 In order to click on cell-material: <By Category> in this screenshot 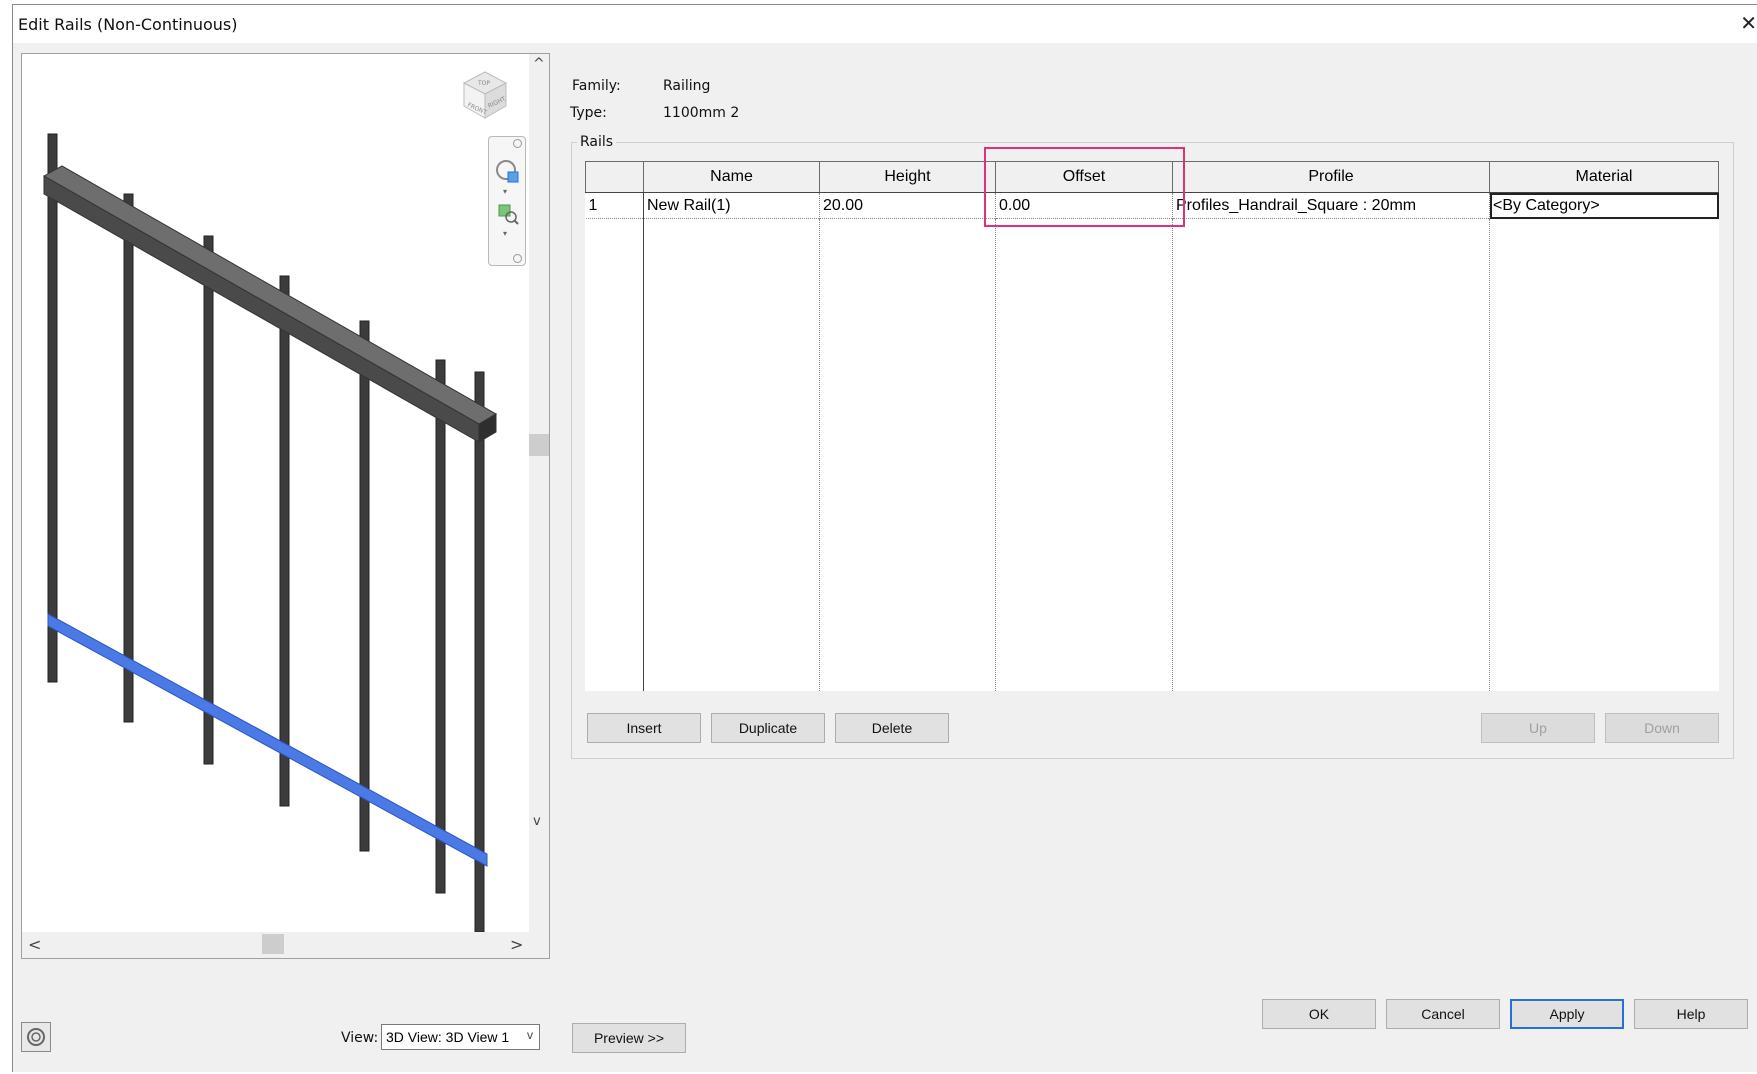, I will do `click(1604, 205)`.